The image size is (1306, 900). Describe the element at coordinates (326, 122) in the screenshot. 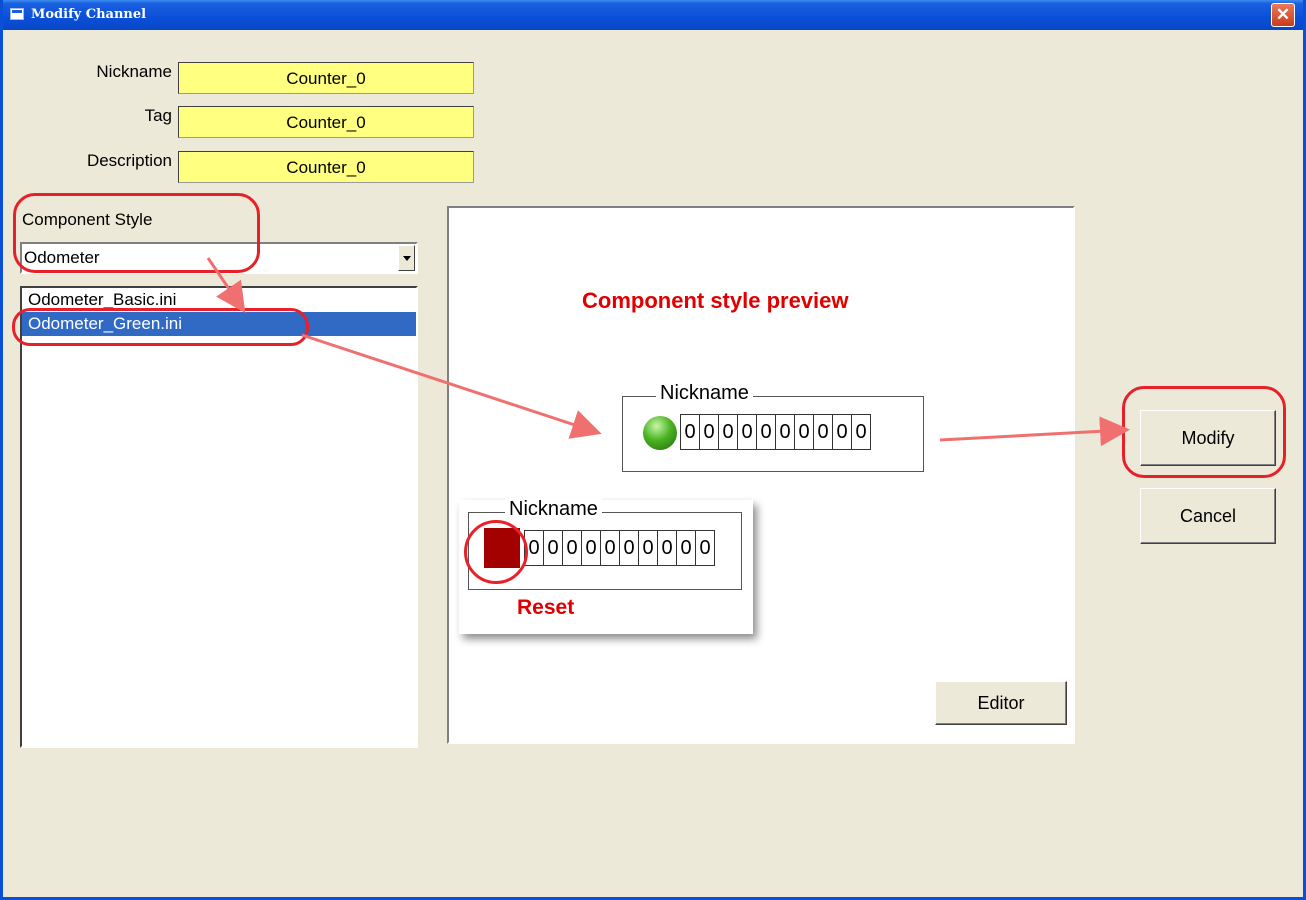

I see `tag-field: Counter_0` at that location.